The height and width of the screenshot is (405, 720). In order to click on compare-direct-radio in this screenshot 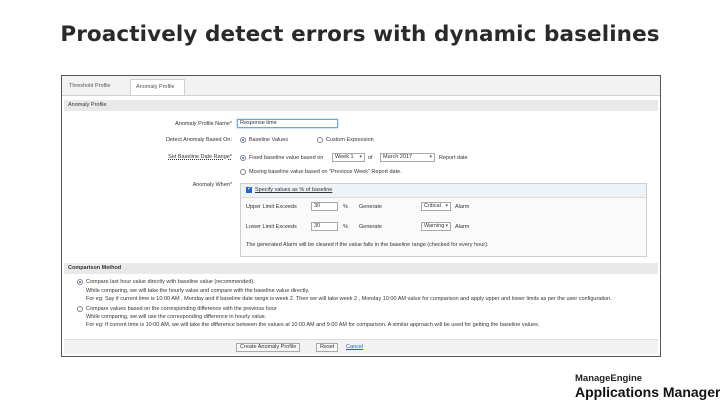, I will do `click(80, 282)`.